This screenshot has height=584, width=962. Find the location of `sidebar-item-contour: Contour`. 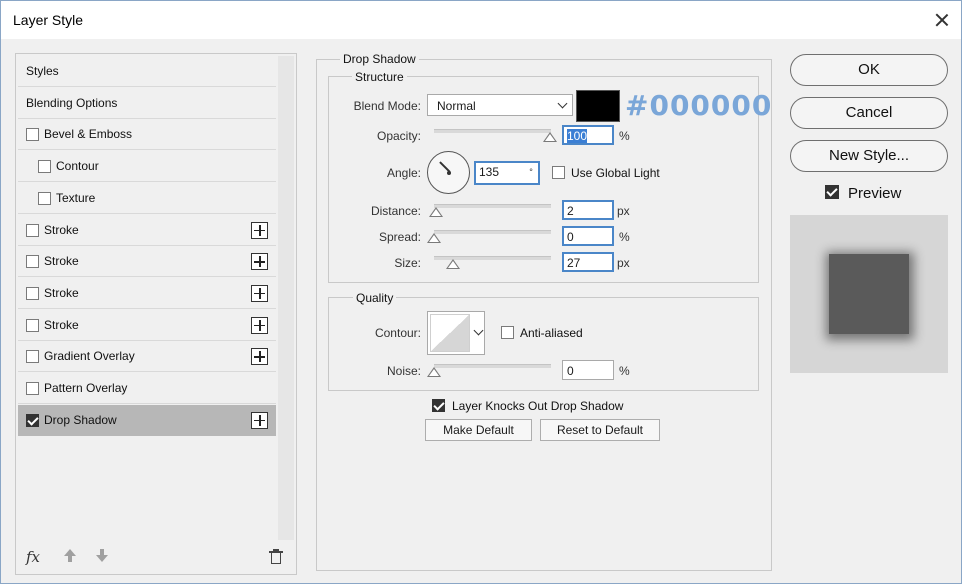

sidebar-item-contour: Contour is located at coordinates (147, 167).